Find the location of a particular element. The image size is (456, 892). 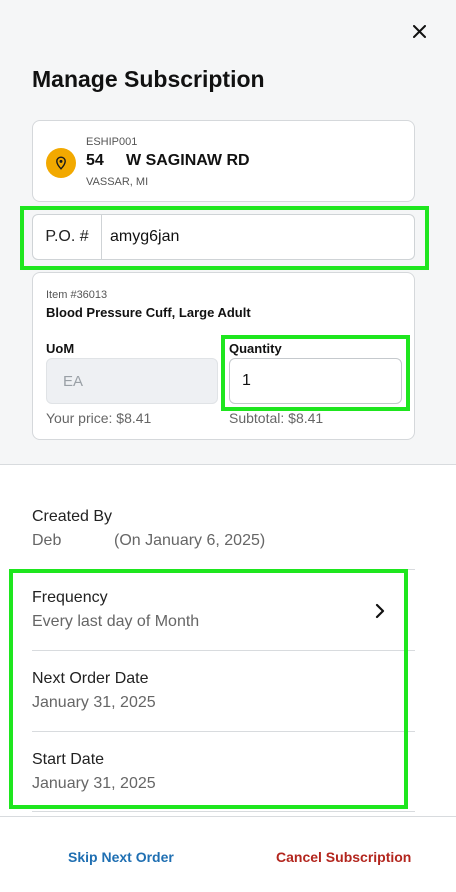

quantity-label: Quantity is located at coordinates (255, 348).